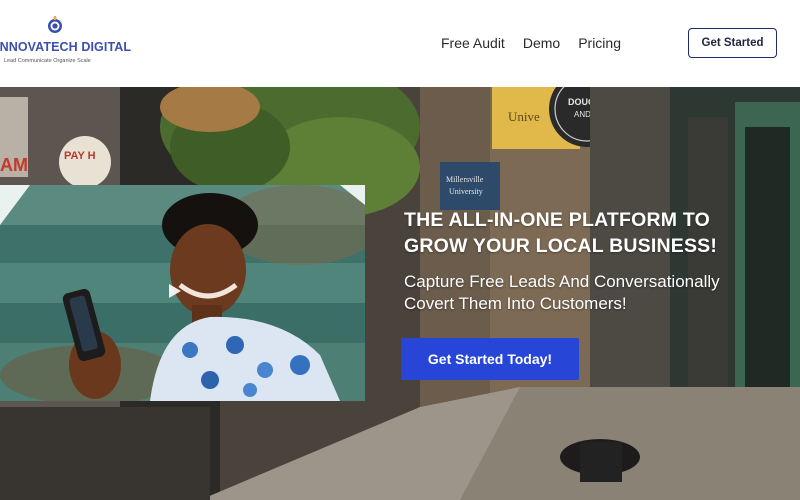 The width and height of the screenshot is (800, 500). I want to click on hero-headline-line-2: GROW YOUR LOCAL BUSINESS!, so click(561, 246).